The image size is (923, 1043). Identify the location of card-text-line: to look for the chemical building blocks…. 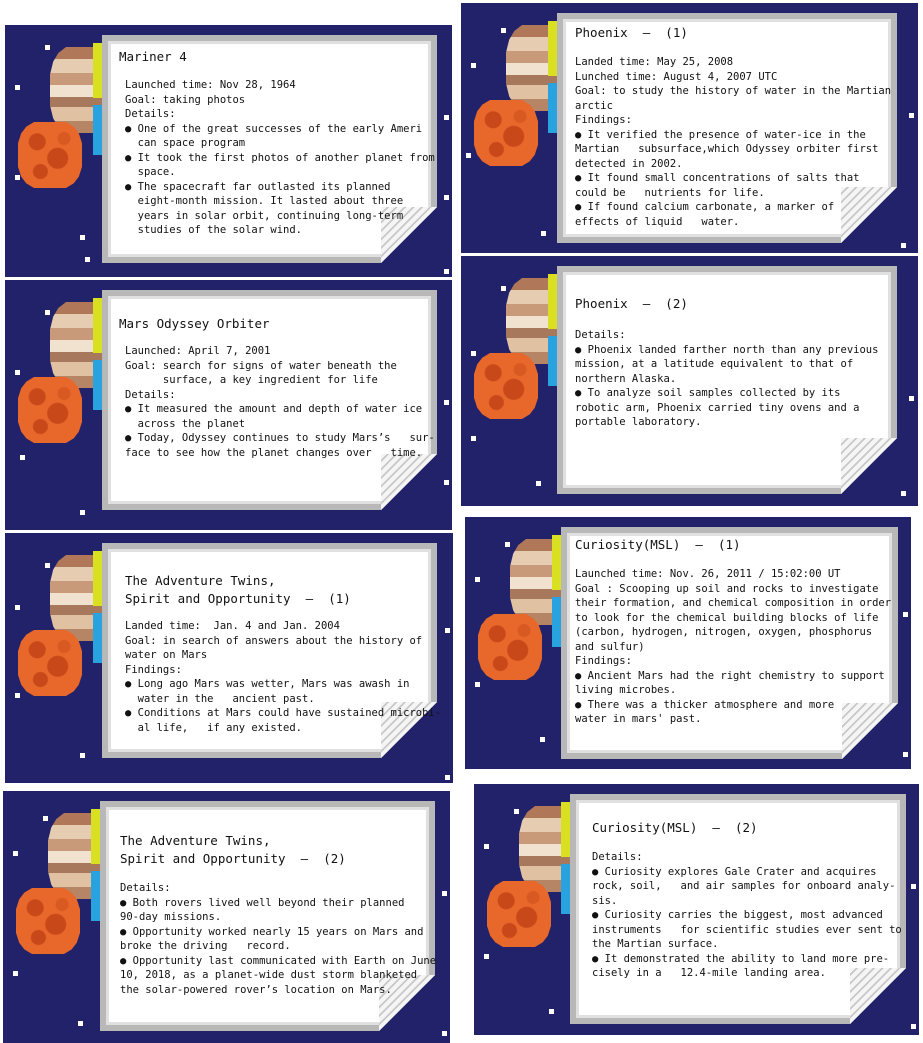
(727, 617).